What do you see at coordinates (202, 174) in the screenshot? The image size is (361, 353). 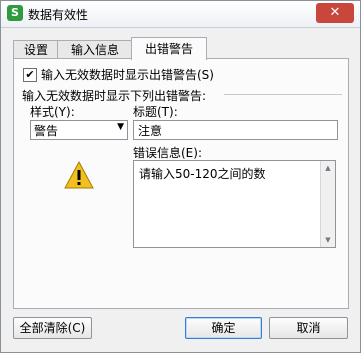 I see `error-message-text: 请输入50-120之间的数` at bounding box center [202, 174].